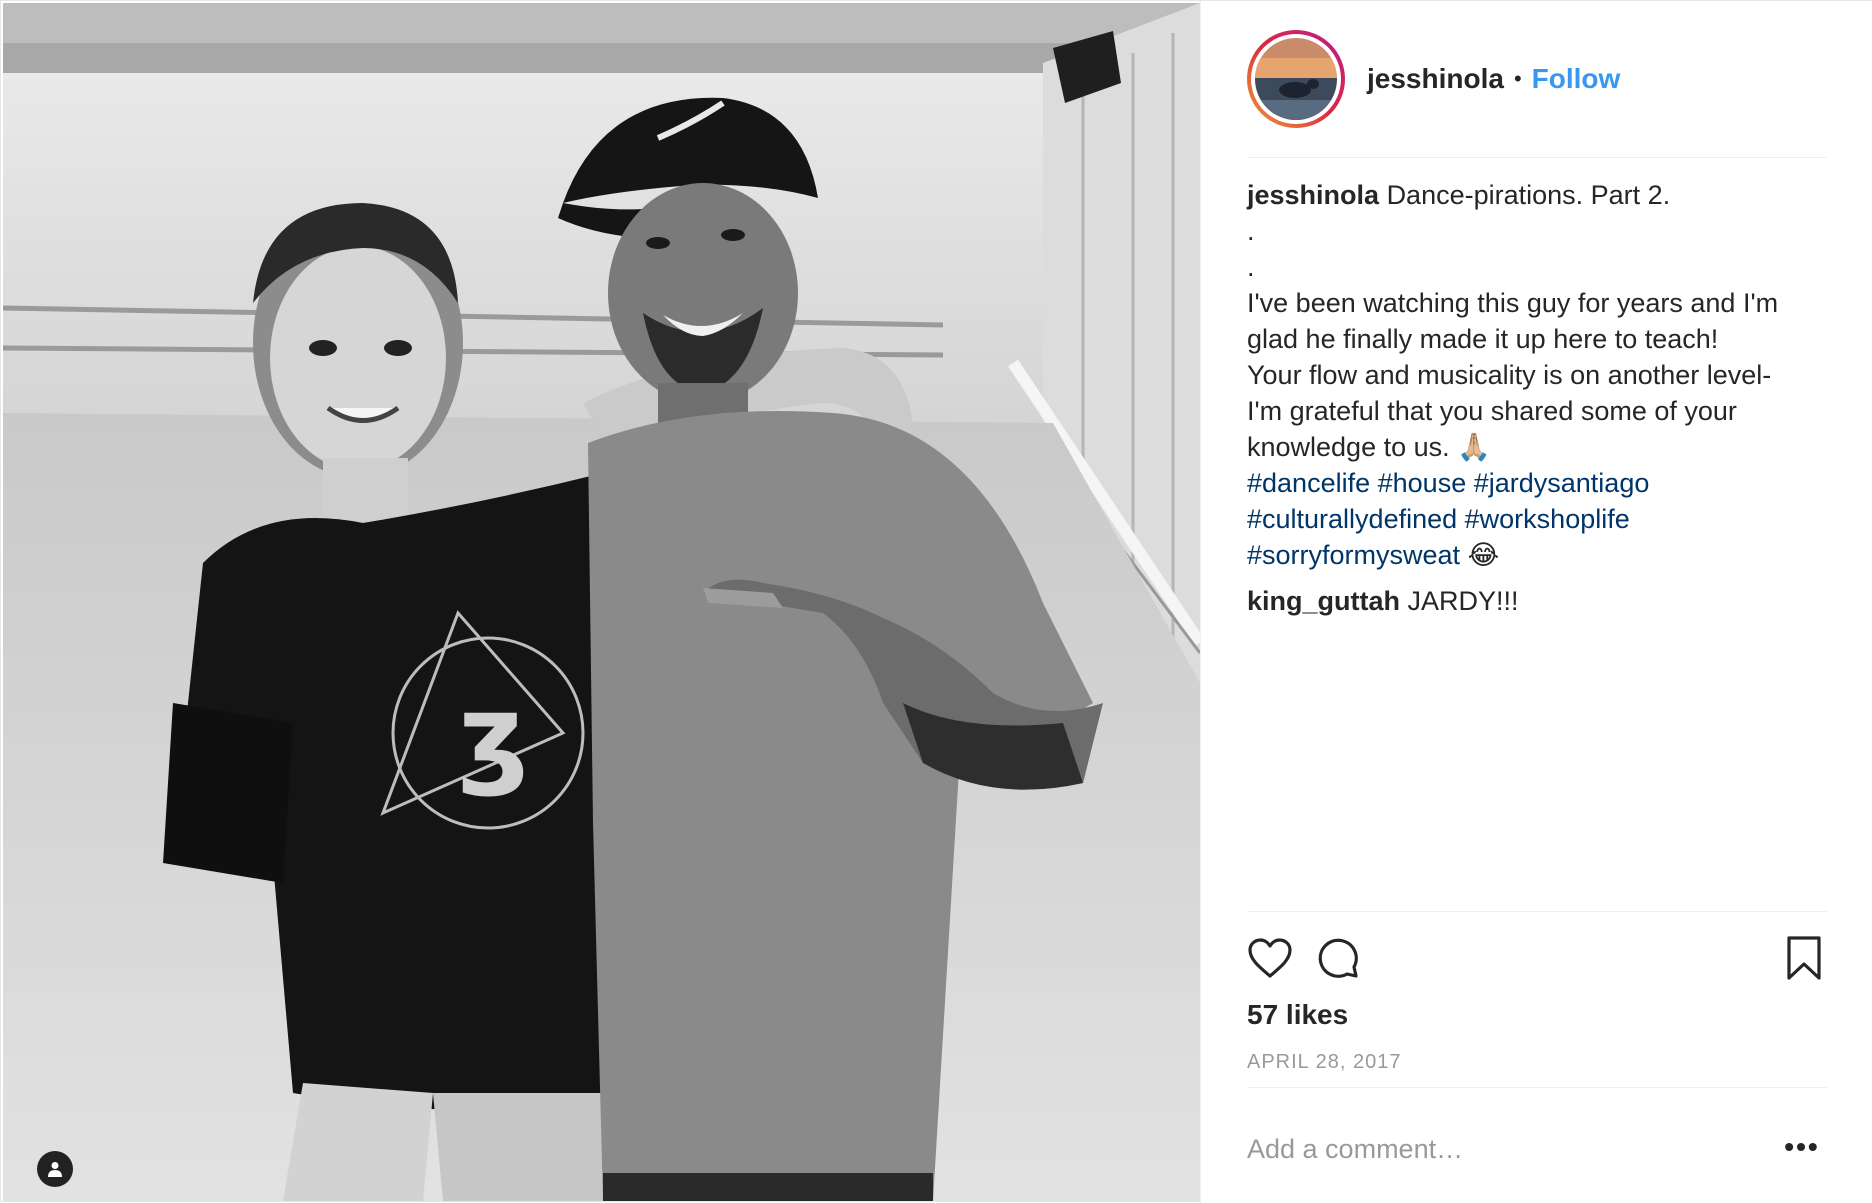 Image resolution: width=1872 pixels, height=1203 pixels. Describe the element at coordinates (1435, 79) in the screenshot. I see `post-author-username: jesshinola` at that location.